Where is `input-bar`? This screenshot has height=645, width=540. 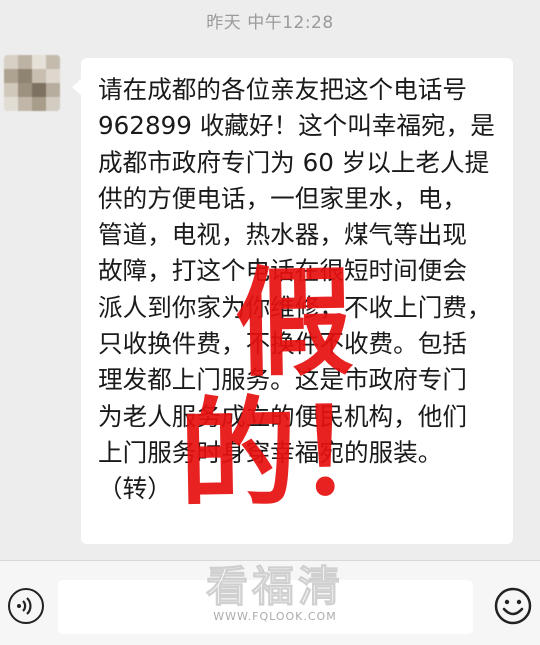 input-bar is located at coordinates (270, 602).